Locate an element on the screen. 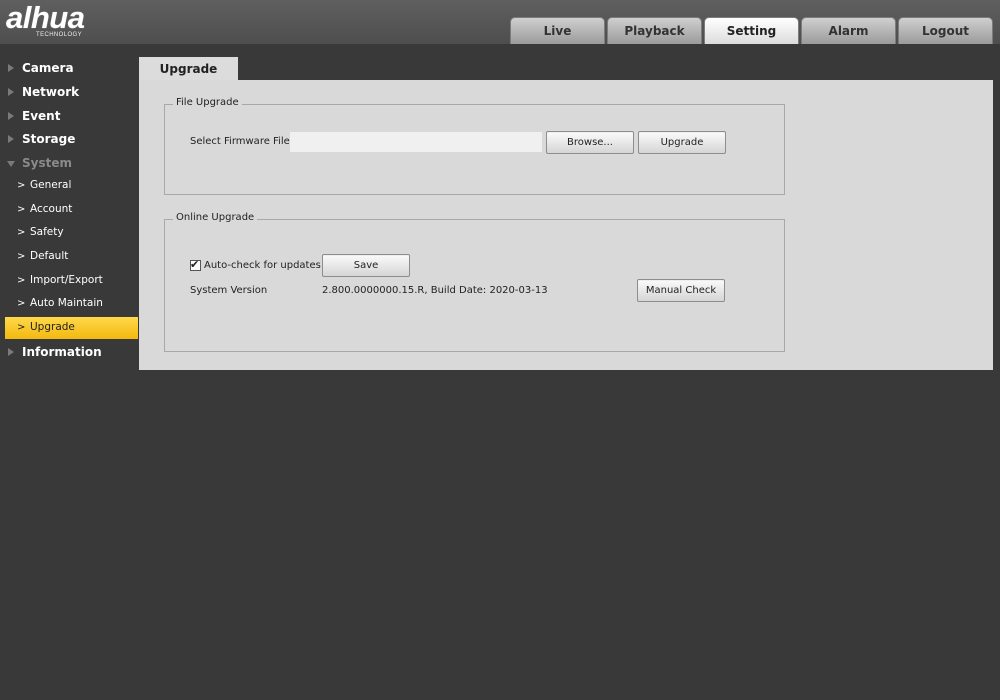  checkmark-icon: ✔ is located at coordinates (195, 264).